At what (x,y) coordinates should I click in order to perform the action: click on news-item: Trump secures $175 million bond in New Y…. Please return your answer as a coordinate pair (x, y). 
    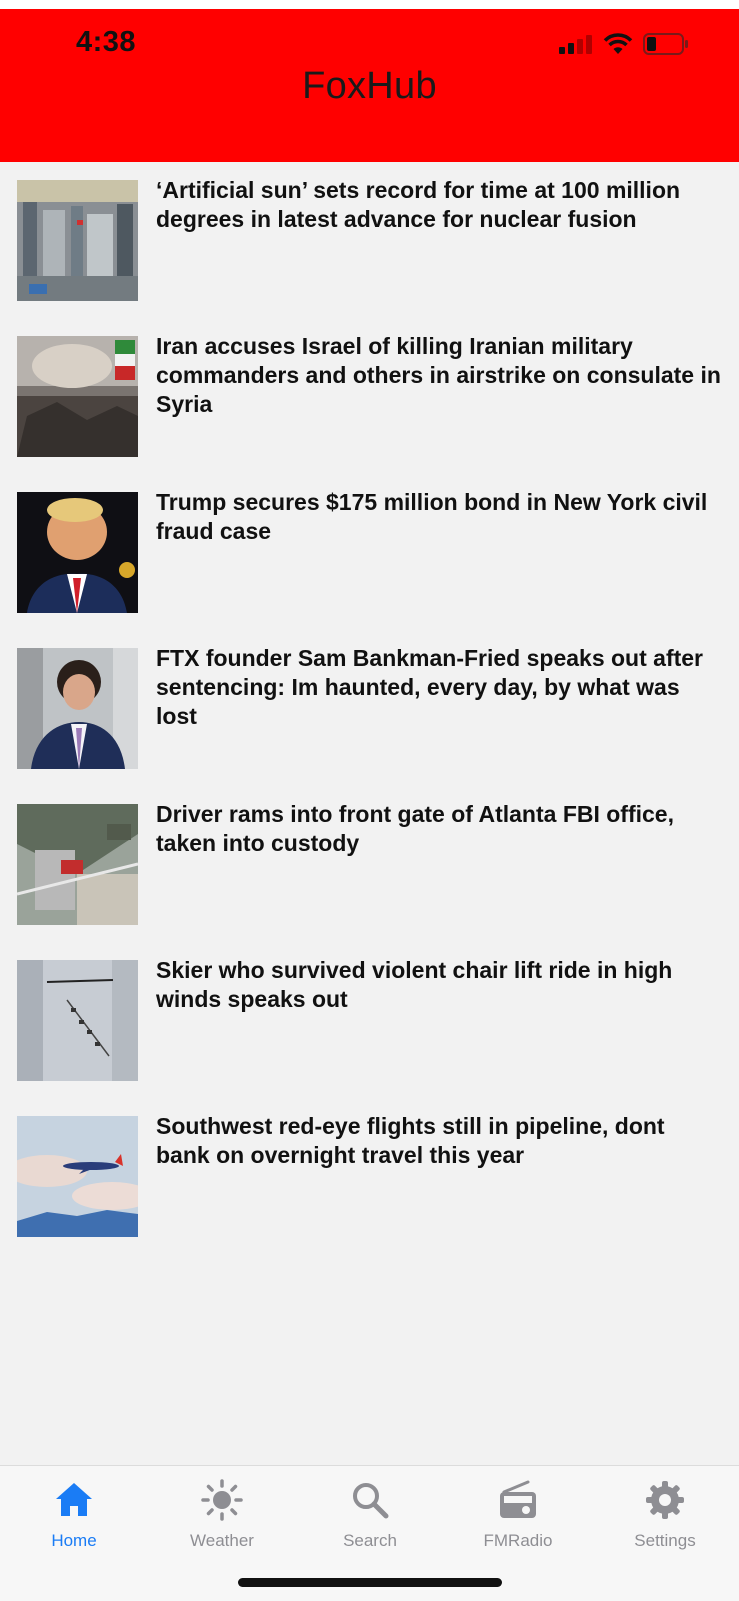
    Looking at the image, I should click on (369, 543).